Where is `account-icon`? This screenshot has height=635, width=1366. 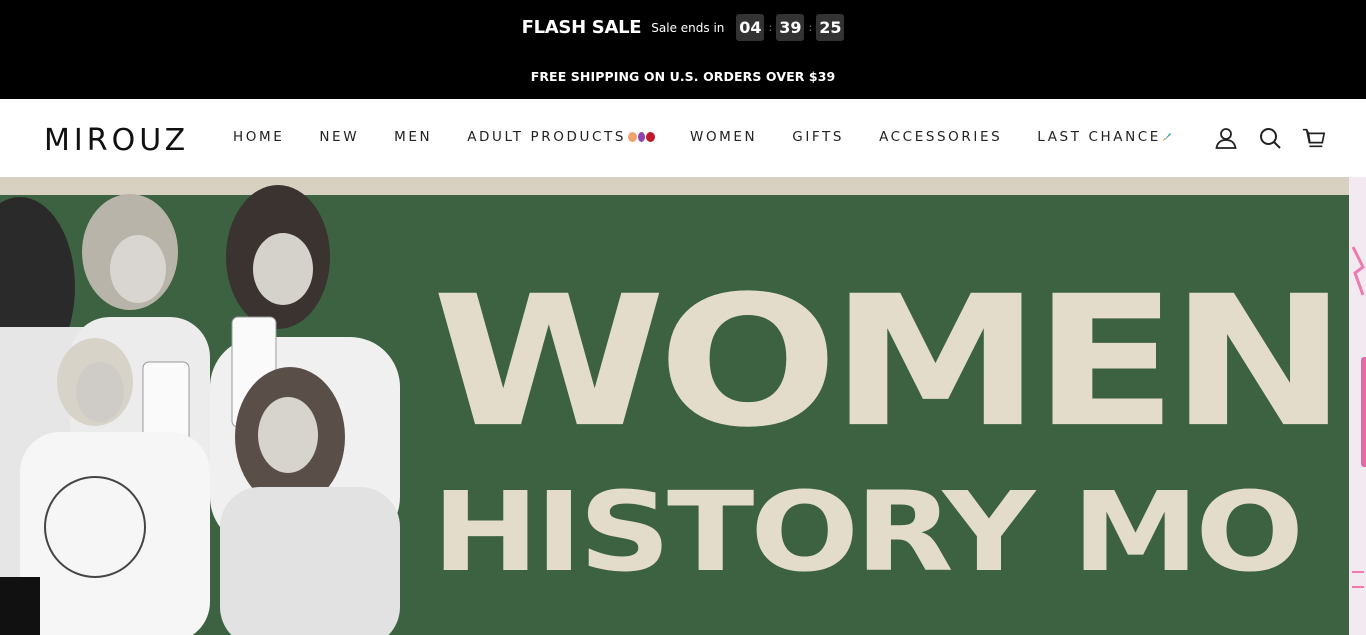
account-icon is located at coordinates (1226, 138).